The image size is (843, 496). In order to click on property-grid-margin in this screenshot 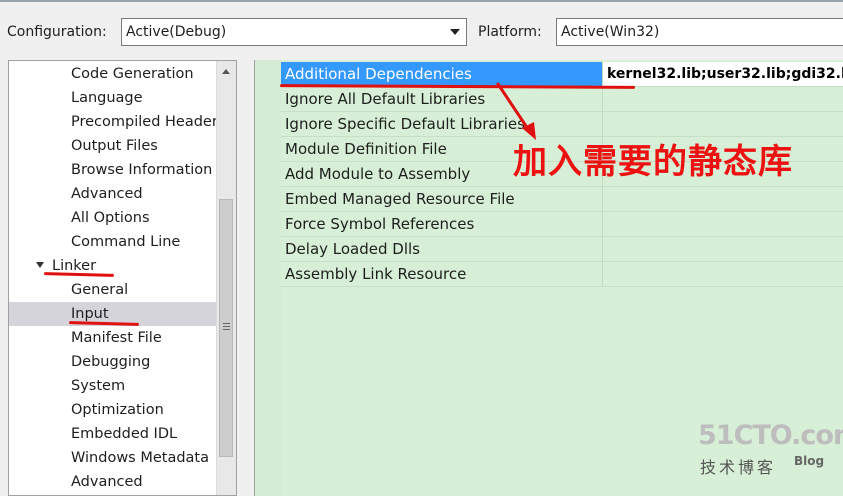, I will do `click(268, 278)`.